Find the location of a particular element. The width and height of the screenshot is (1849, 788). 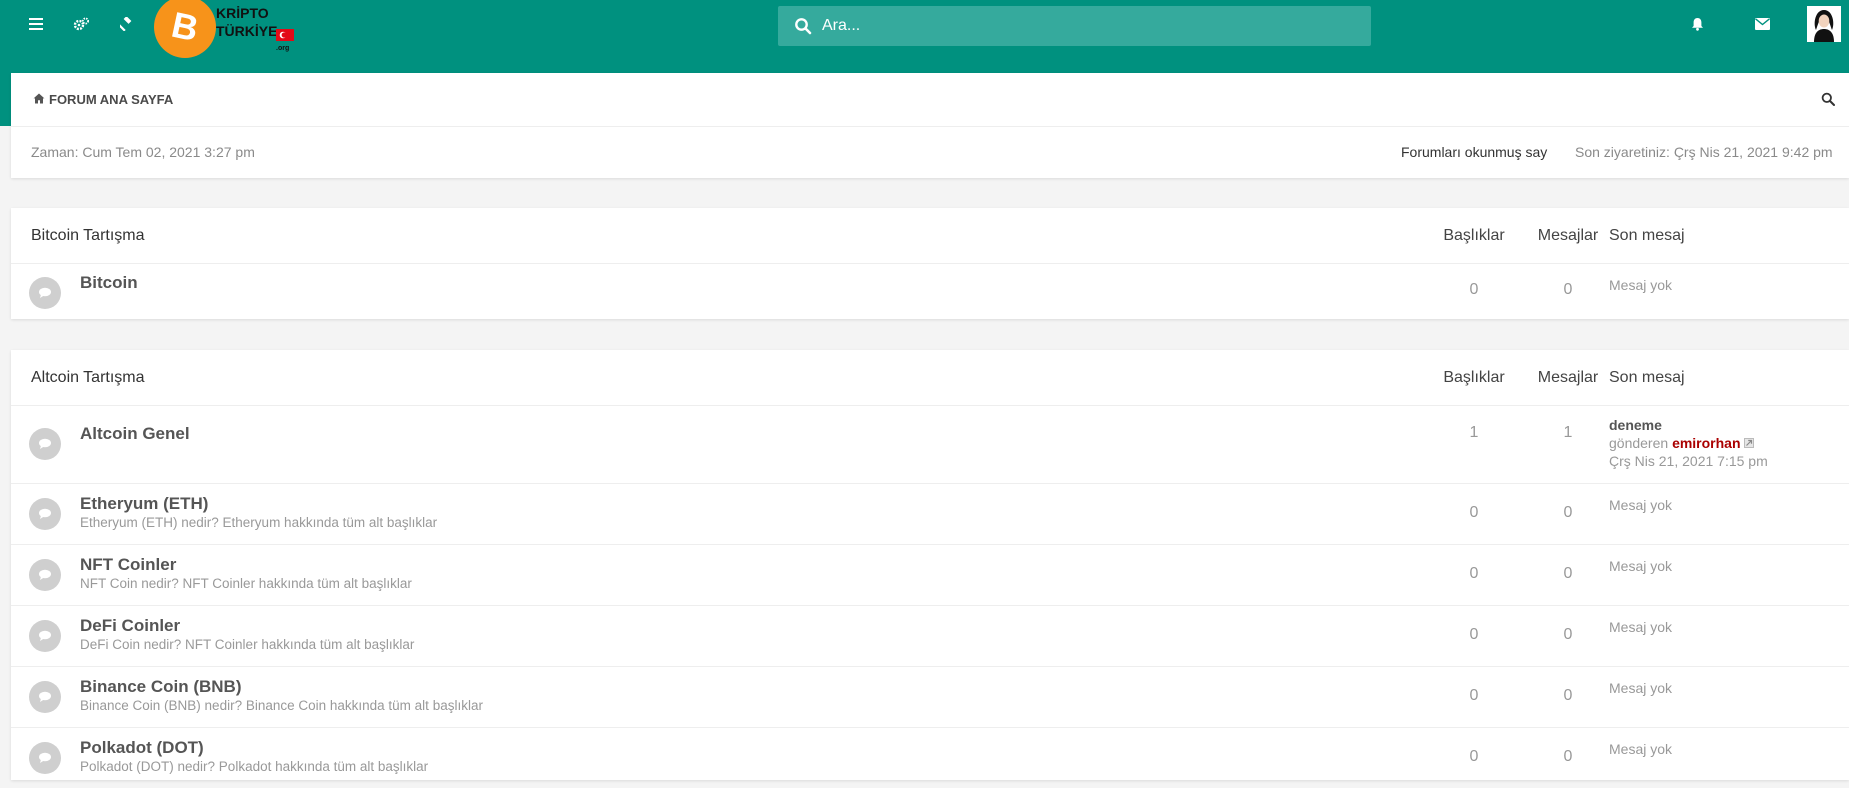

category-title: Bitcoin Tartışma is located at coordinates (88, 235).